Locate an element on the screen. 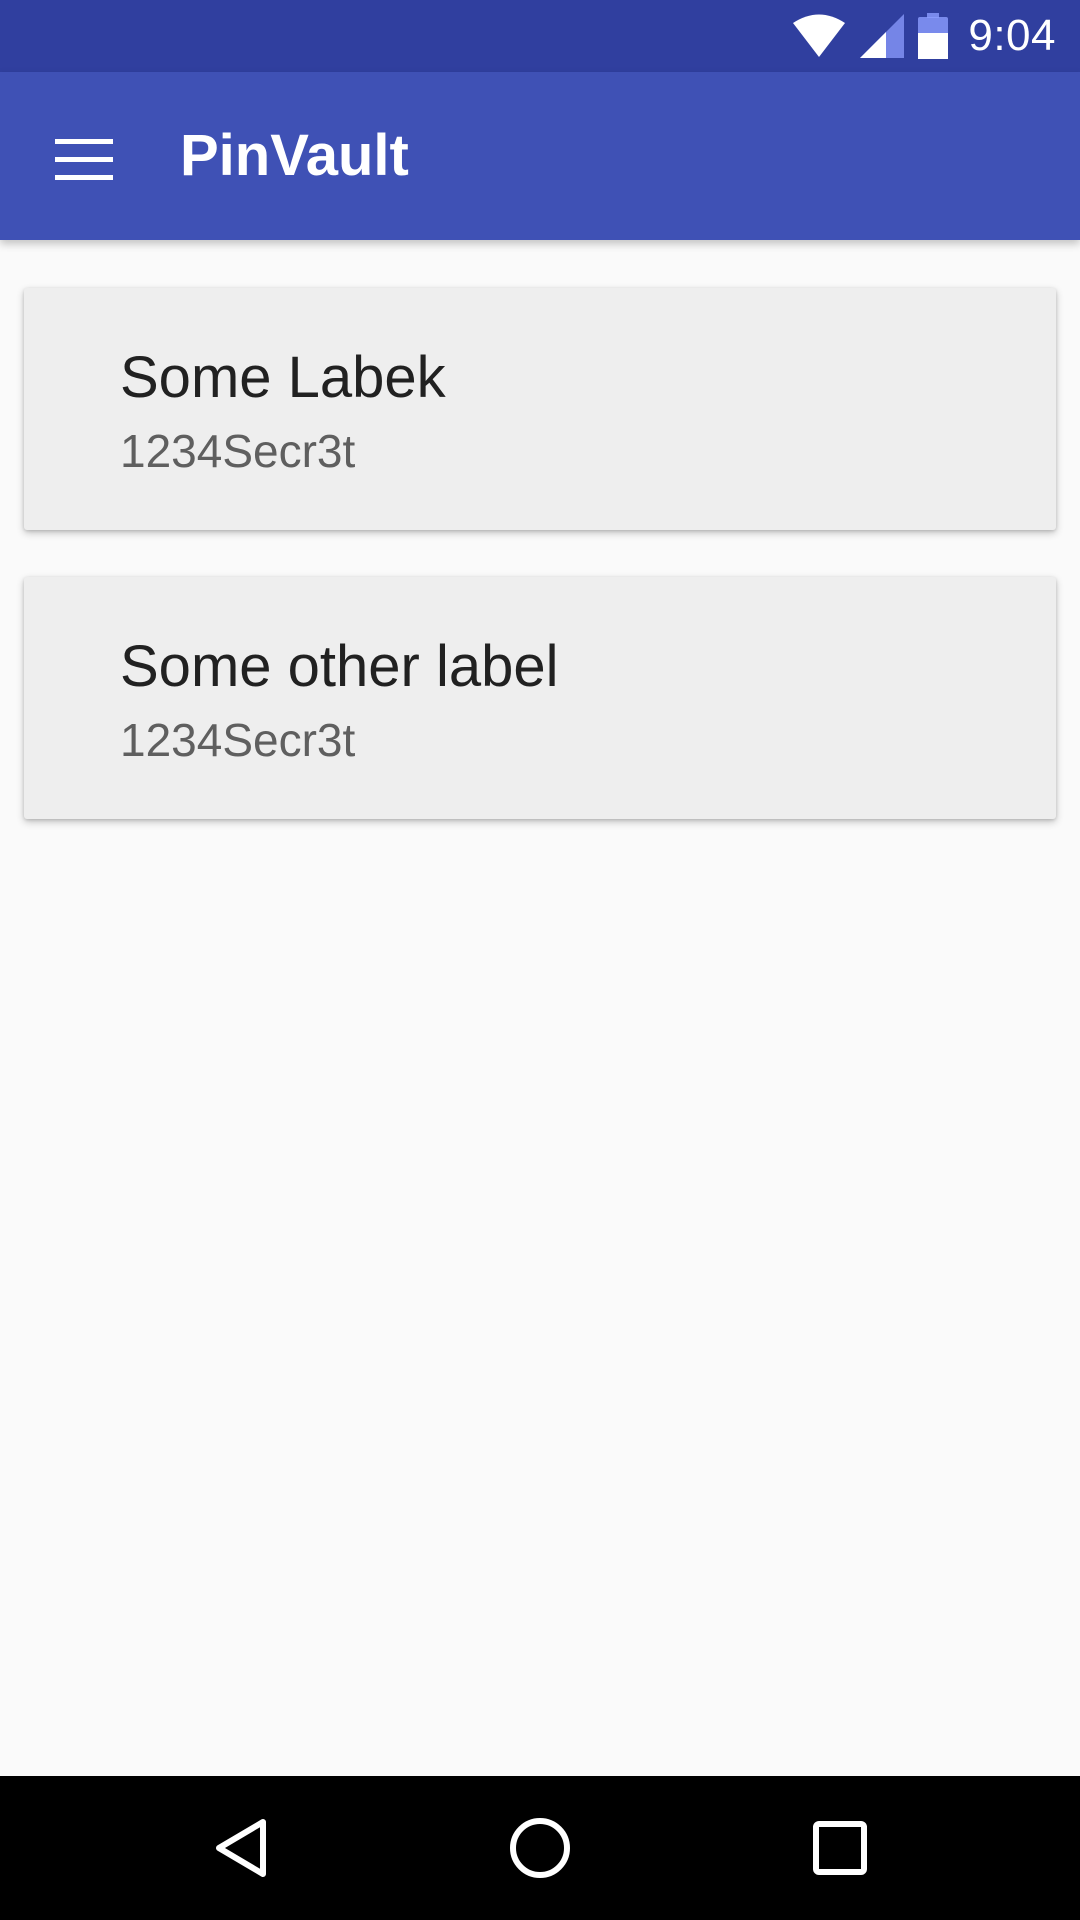  wifi-icon is located at coordinates (819, 35).